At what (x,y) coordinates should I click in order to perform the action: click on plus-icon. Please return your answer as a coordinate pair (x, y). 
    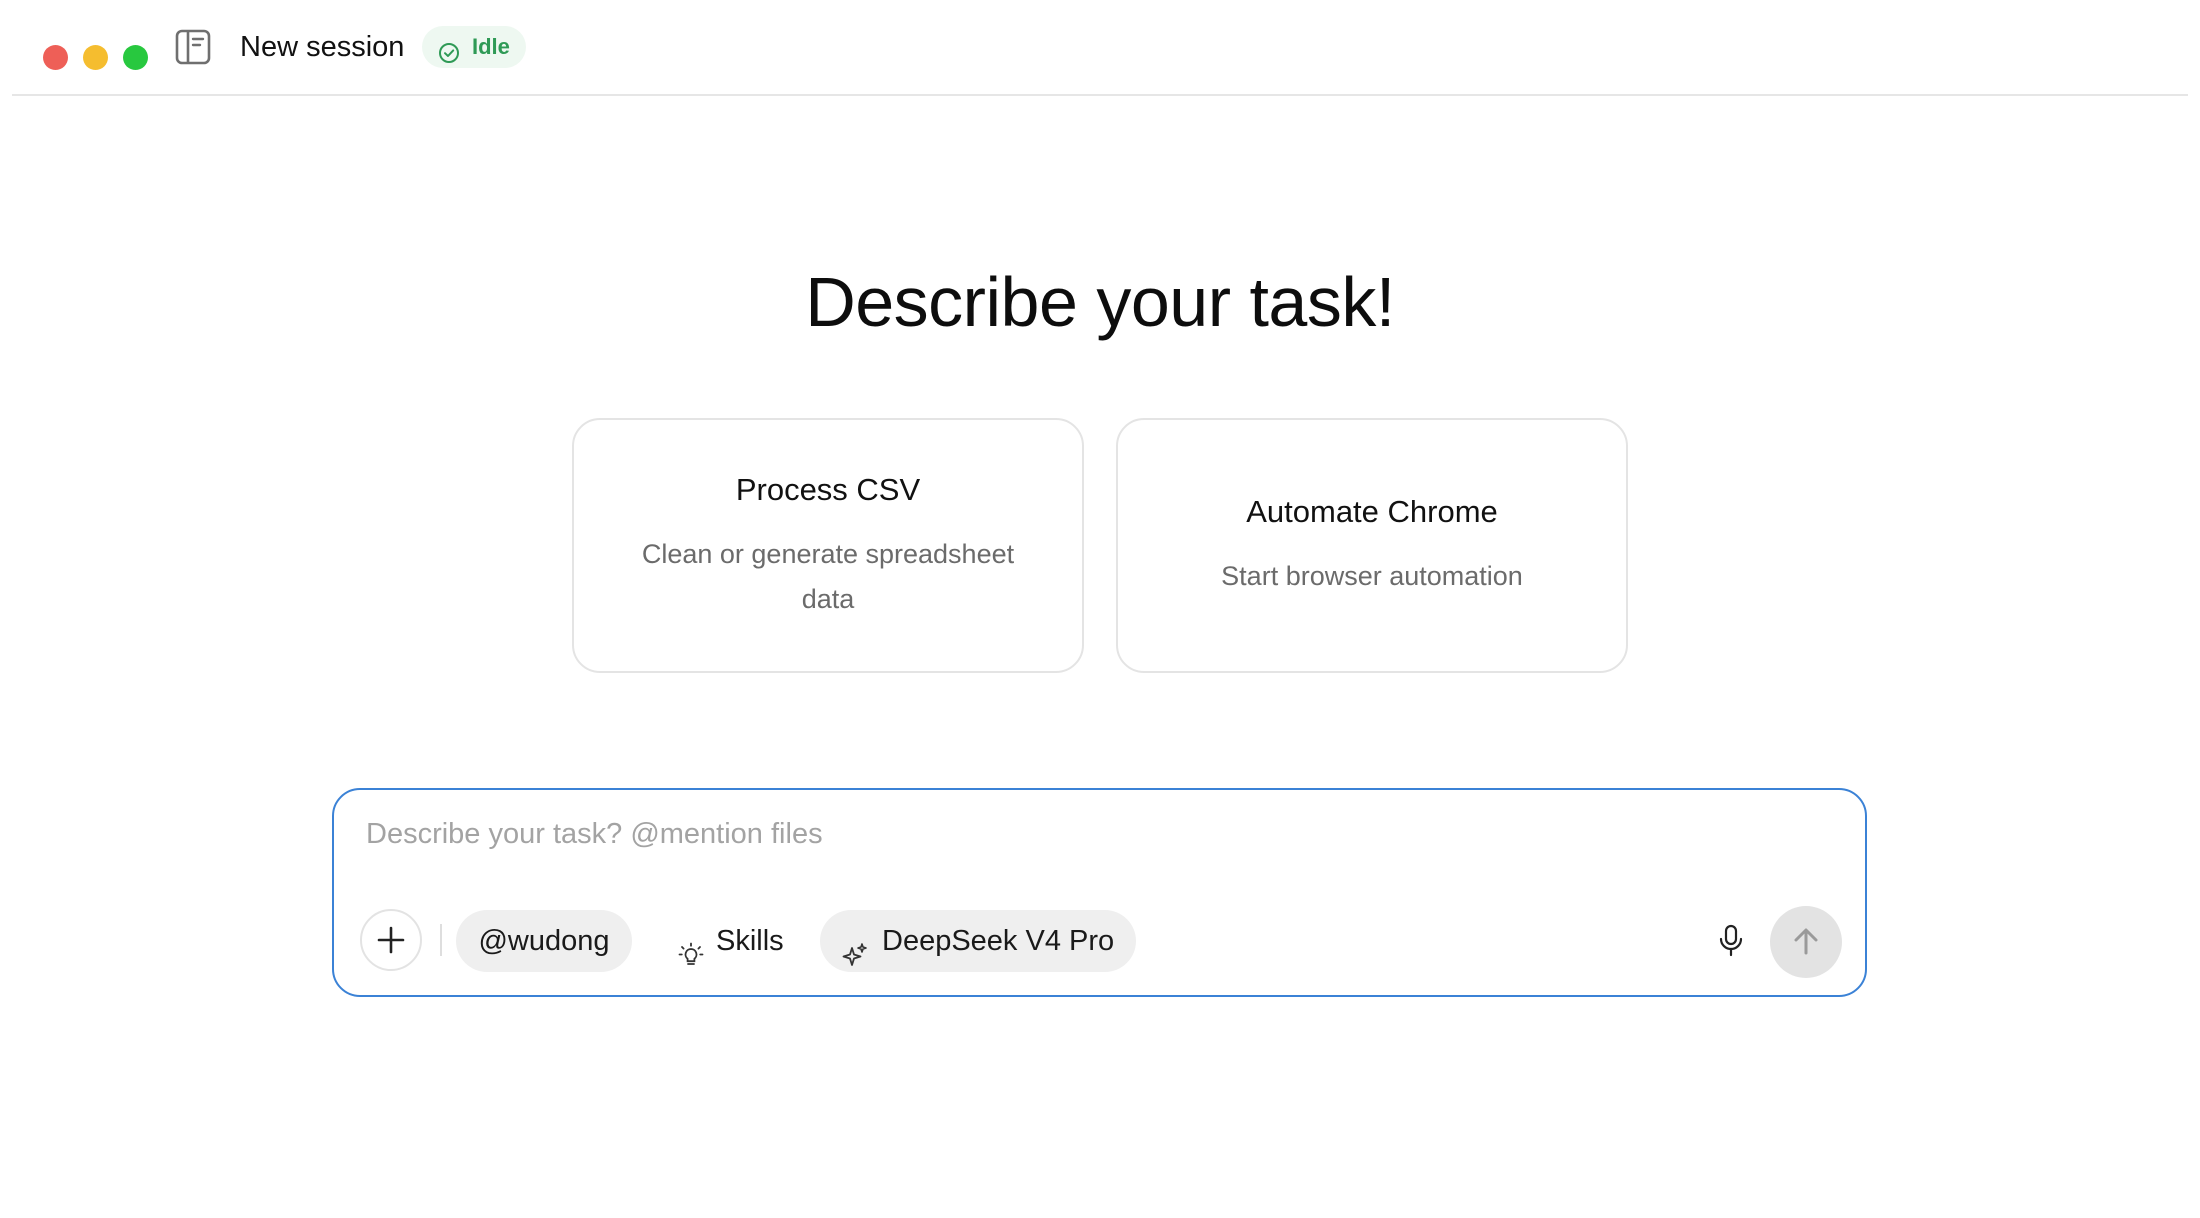
    Looking at the image, I should click on (391, 940).